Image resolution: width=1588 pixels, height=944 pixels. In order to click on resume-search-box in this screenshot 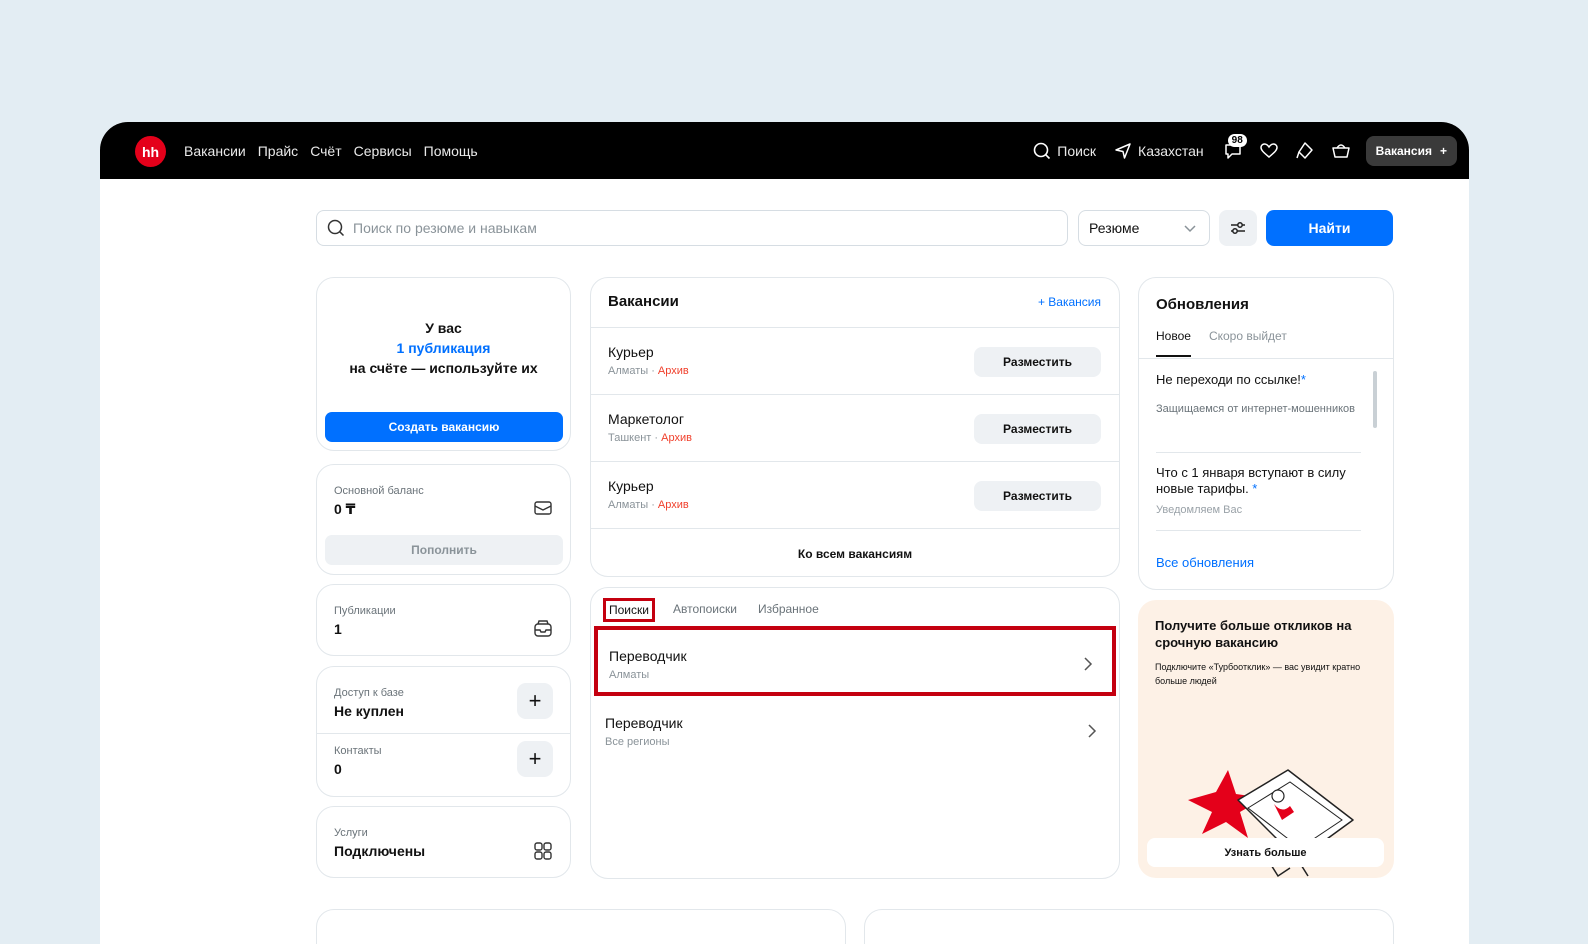, I will do `click(692, 228)`.